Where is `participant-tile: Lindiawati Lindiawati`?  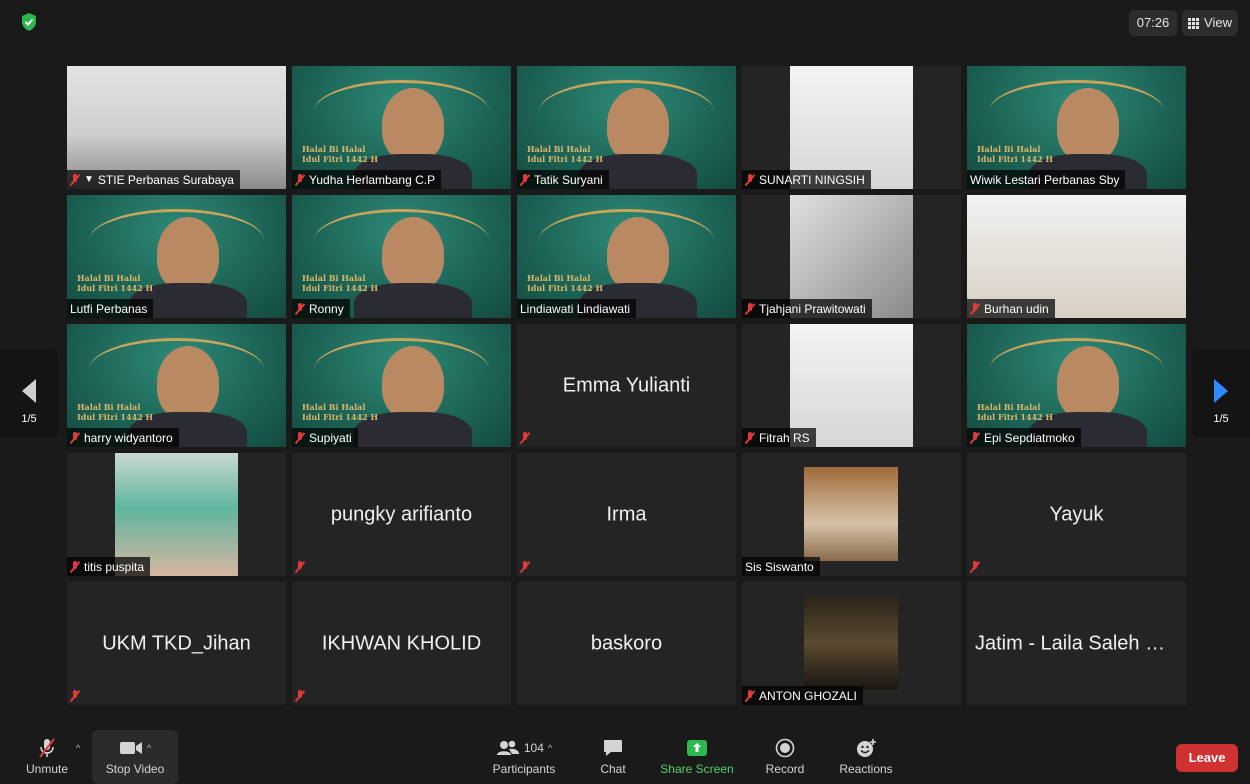 participant-tile: Lindiawati Lindiawati is located at coordinates (626, 256).